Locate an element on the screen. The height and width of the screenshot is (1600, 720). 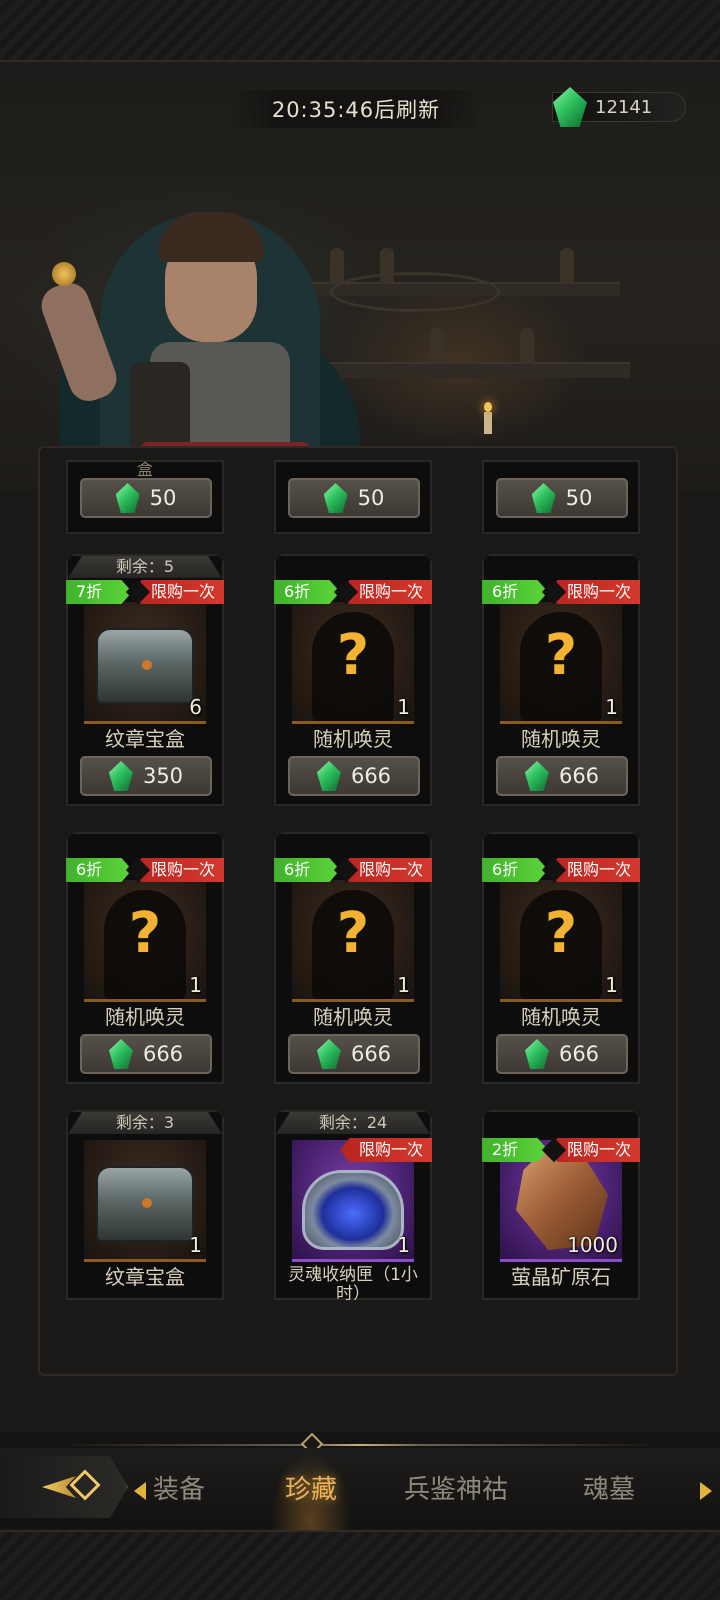
shop-item-card: 剩余：3 1 纹章宝盒 is located at coordinates (145, 1205).